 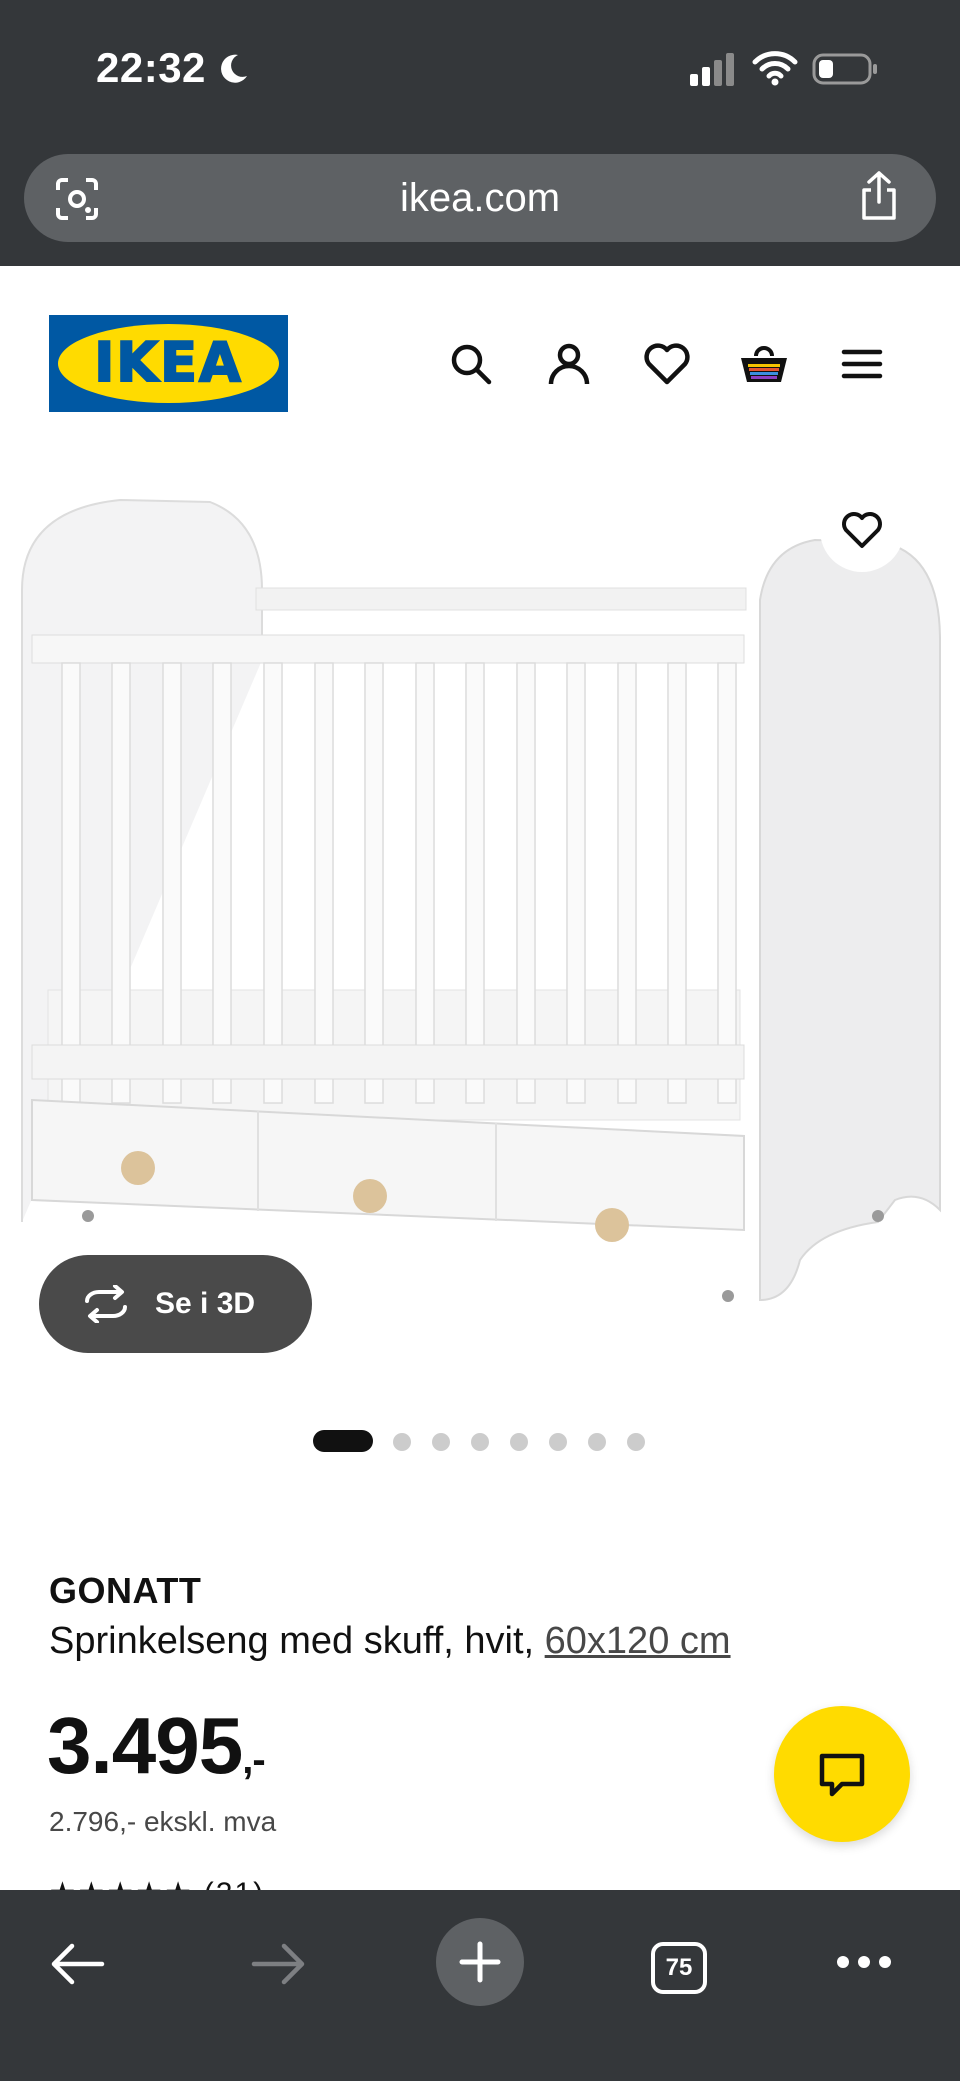 What do you see at coordinates (279, 1964) in the screenshot?
I see `forward-arrow-icon` at bounding box center [279, 1964].